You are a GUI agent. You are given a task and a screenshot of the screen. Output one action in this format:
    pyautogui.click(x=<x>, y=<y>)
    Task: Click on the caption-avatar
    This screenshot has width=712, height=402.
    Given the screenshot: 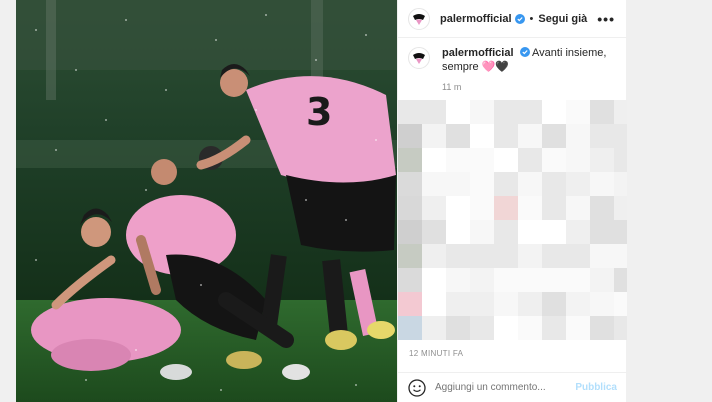 What is the action you would take?
    pyautogui.click(x=419, y=58)
    